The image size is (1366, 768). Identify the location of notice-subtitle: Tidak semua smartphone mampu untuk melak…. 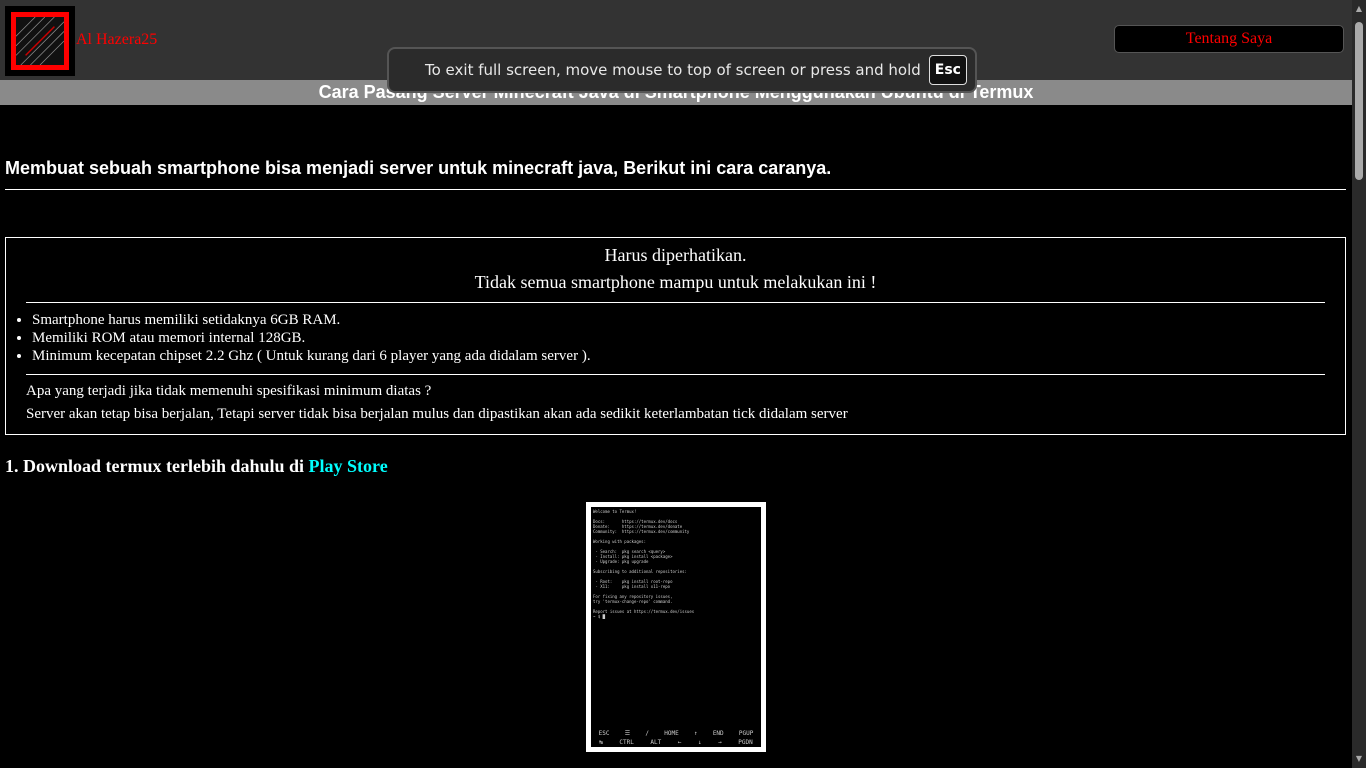
(675, 282).